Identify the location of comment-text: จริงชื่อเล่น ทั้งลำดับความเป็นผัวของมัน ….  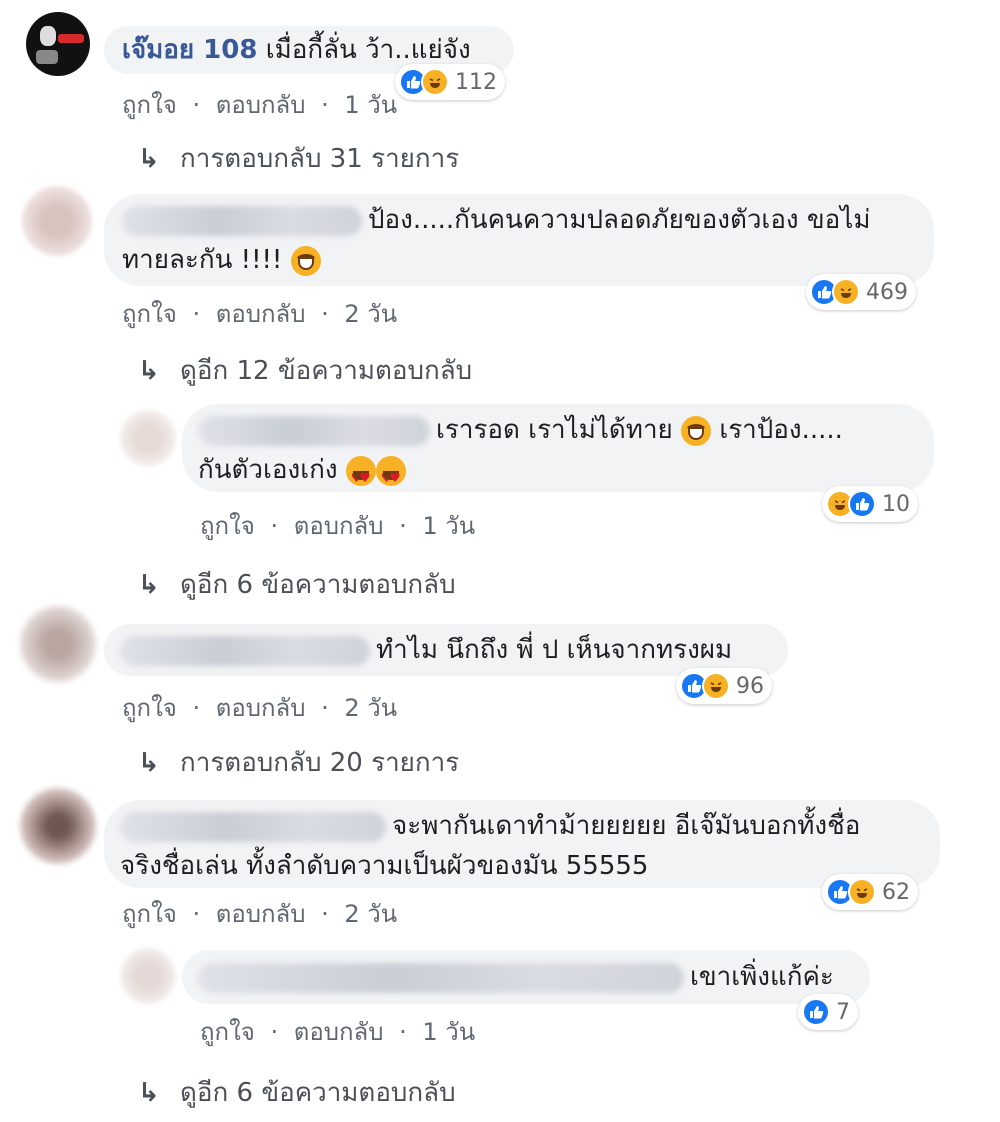
(384, 866).